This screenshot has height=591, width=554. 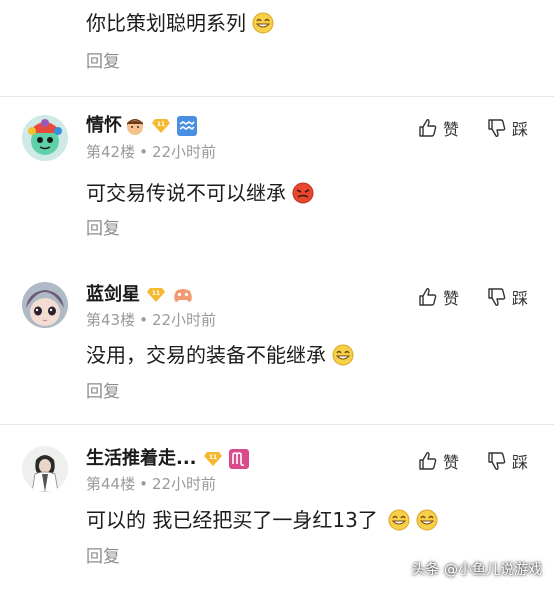 I want to click on comment-text: 没用，交易的装备不能继承, so click(x=220, y=355).